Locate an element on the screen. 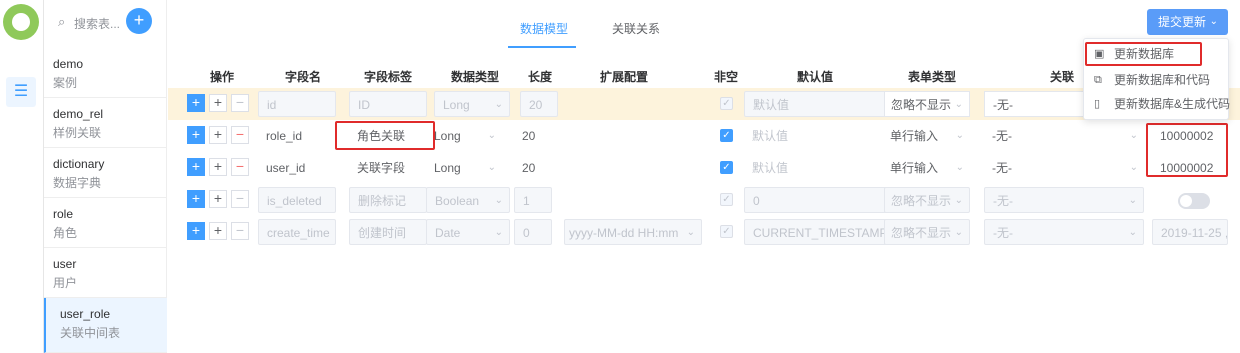 The height and width of the screenshot is (353, 1240). default-input: 0 is located at coordinates (815, 200).